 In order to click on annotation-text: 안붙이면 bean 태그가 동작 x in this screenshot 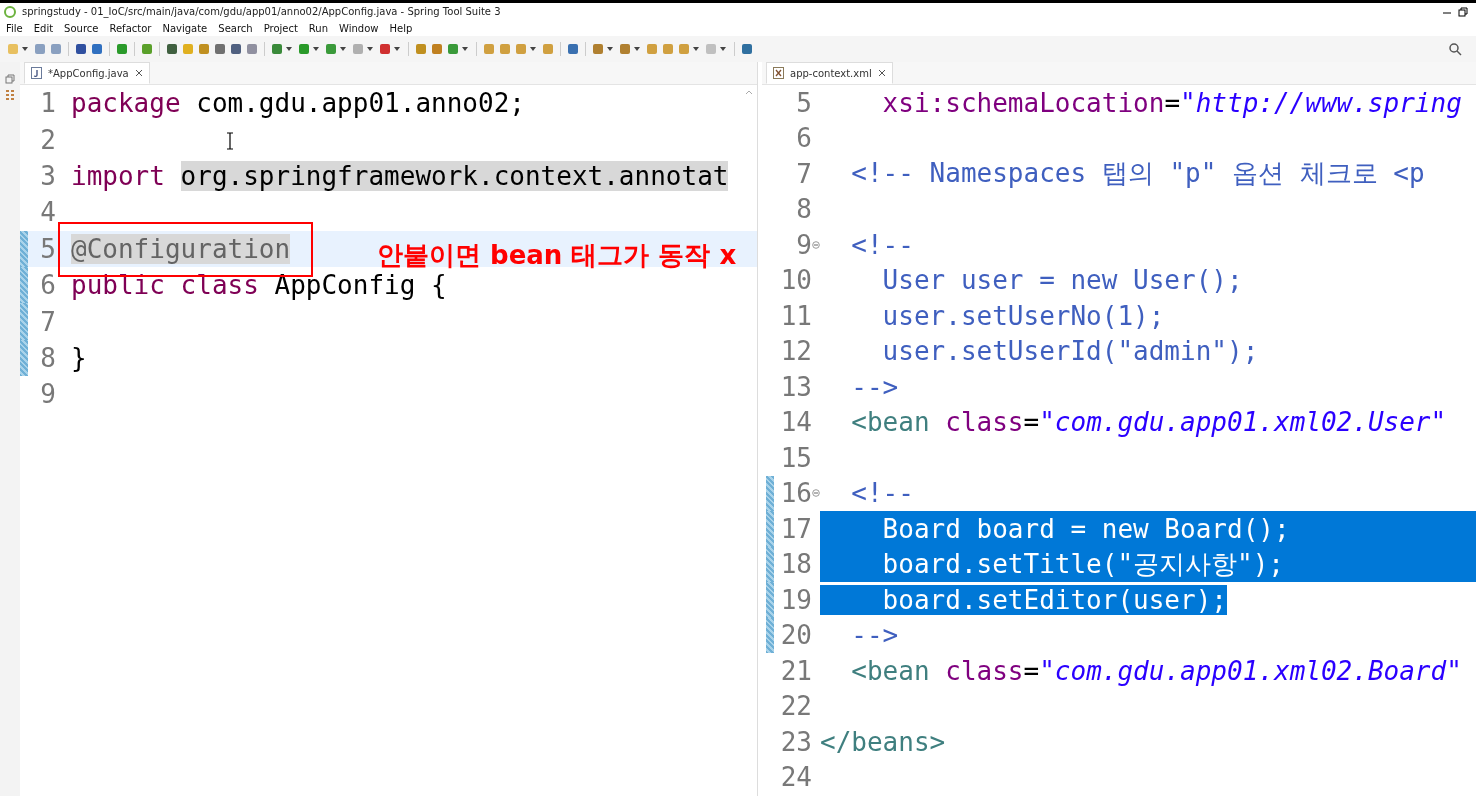, I will do `click(557, 255)`.